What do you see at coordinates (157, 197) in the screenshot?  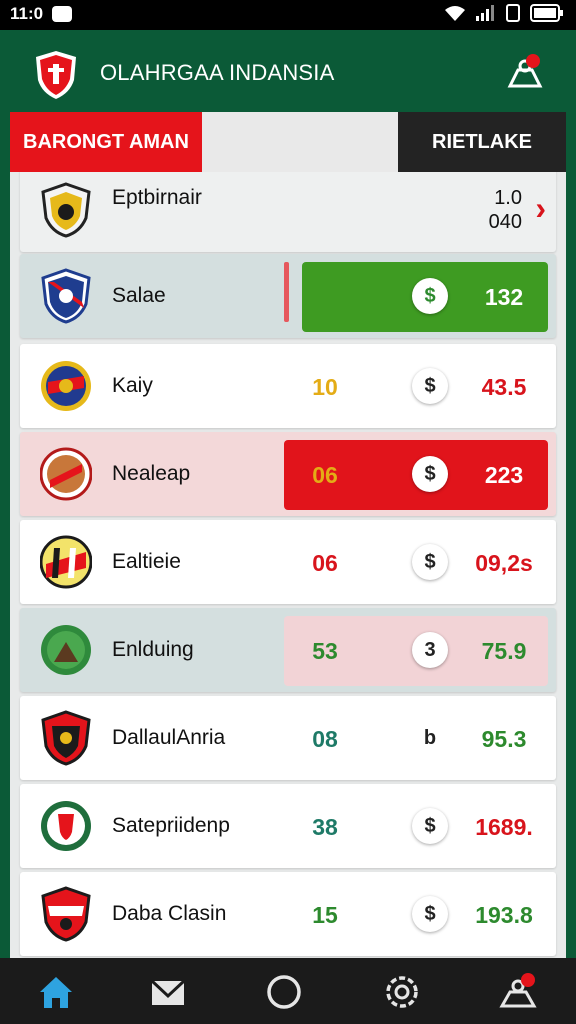 I see `team-name: Eptbirnair` at bounding box center [157, 197].